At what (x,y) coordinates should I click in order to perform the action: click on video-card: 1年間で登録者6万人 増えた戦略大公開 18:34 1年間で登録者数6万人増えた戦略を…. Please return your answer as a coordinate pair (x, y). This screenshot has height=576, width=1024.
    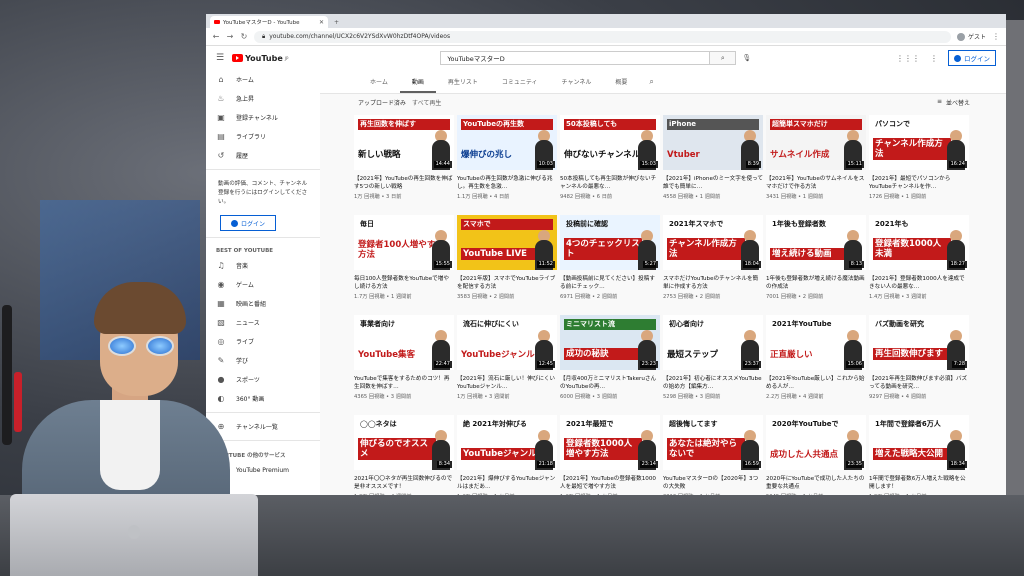
    Looking at the image, I should click on (919, 455).